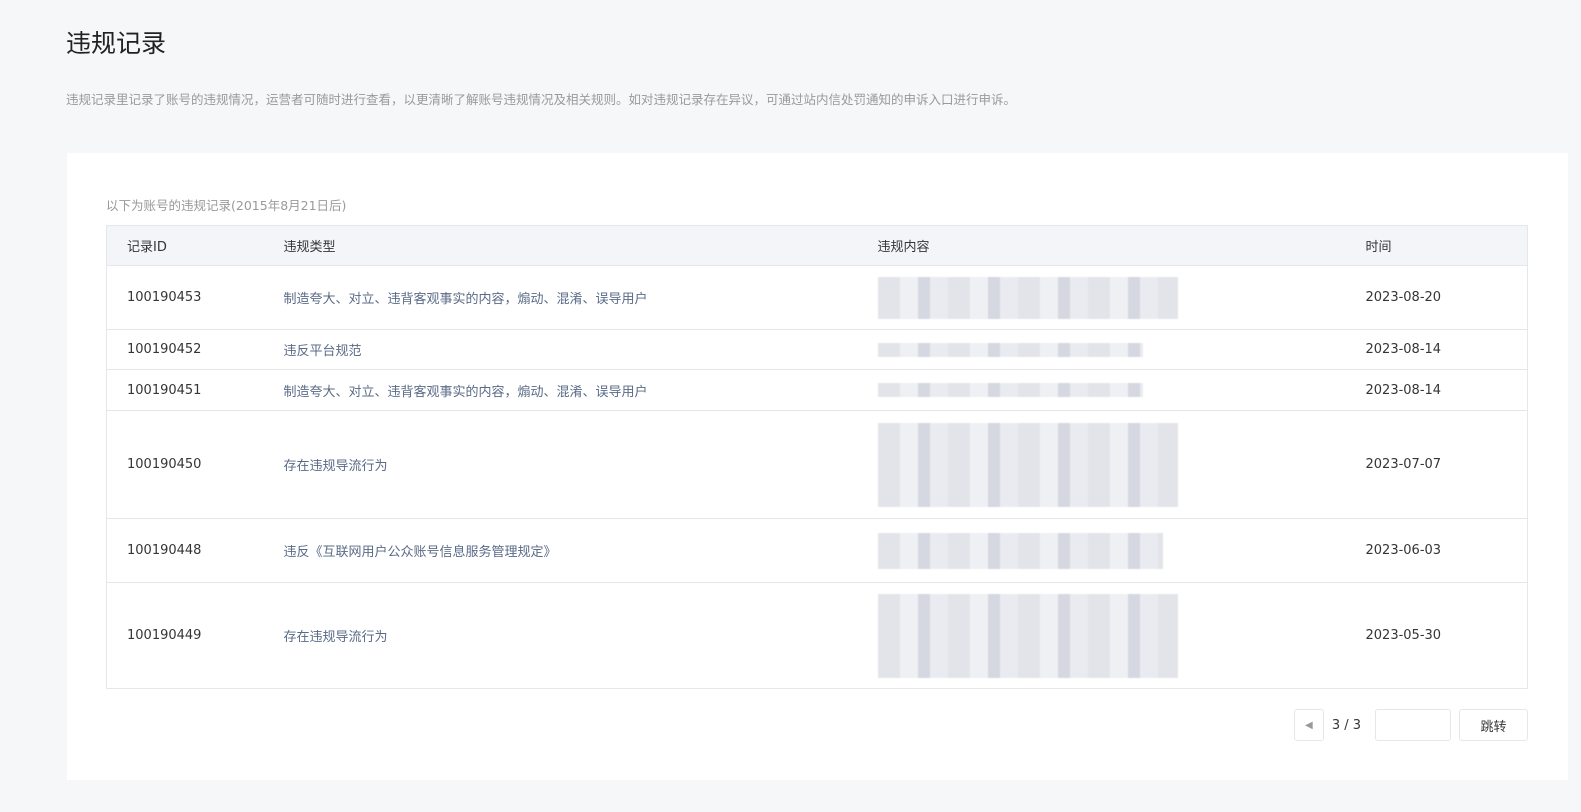 This screenshot has width=1581, height=812. I want to click on page-title: 违规记录, so click(116, 43).